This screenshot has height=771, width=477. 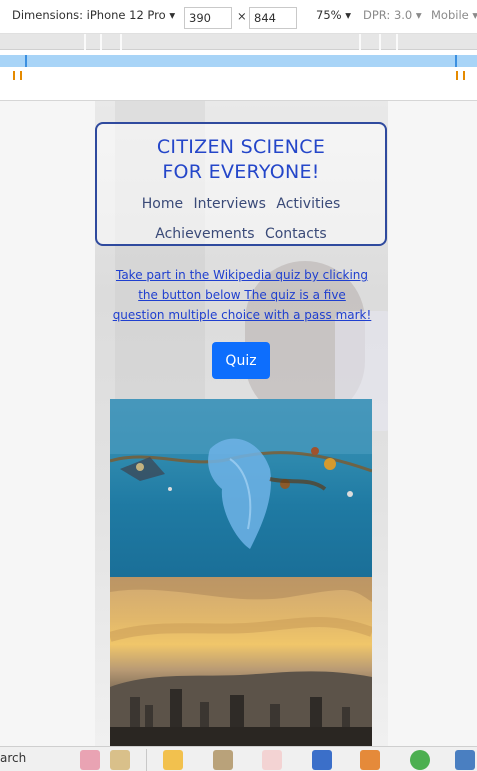 I want to click on dpr-dropdown: DPR: 3.0 ▾, so click(x=392, y=15).